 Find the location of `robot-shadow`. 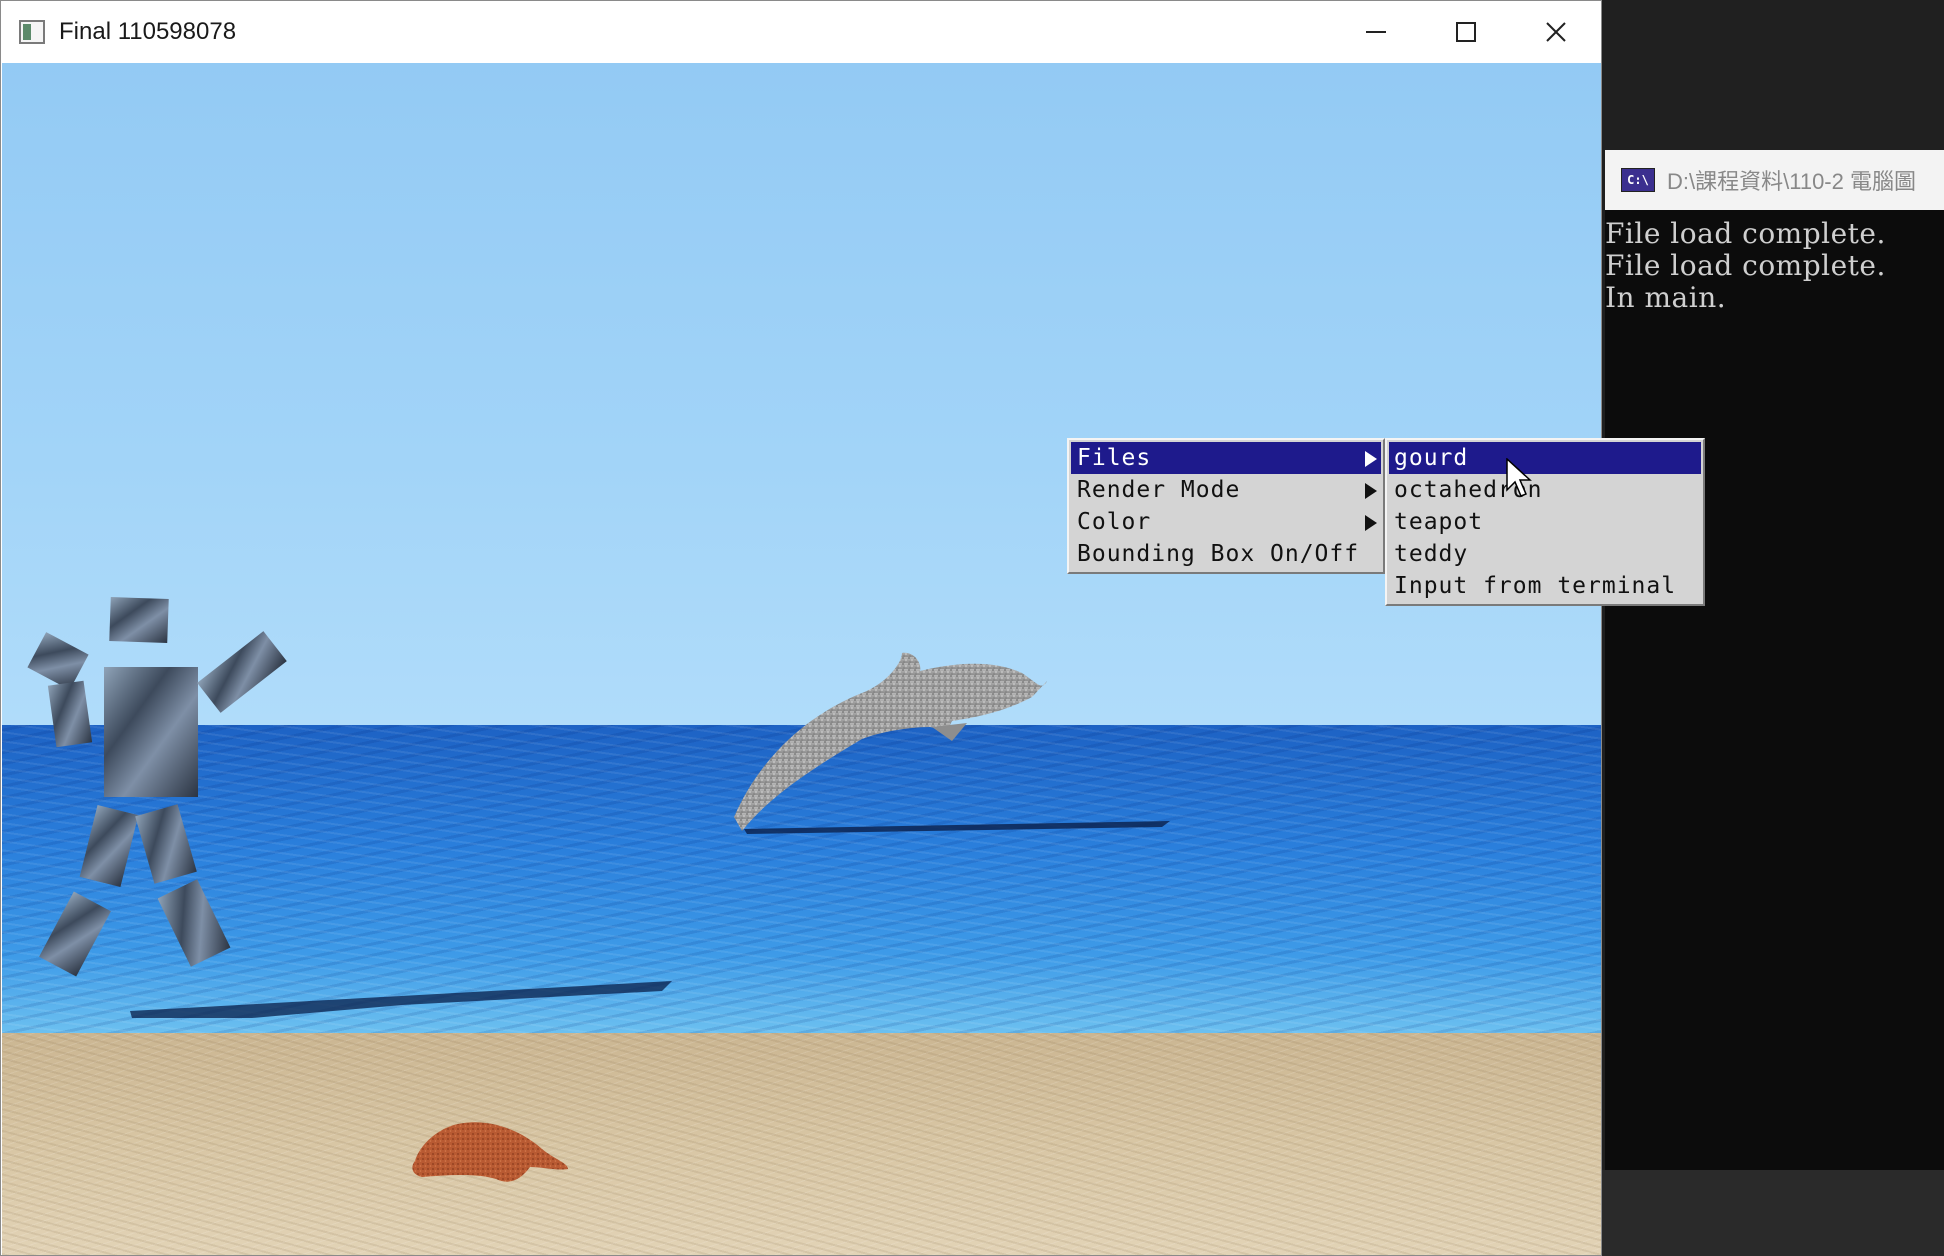

robot-shadow is located at coordinates (401, 999).